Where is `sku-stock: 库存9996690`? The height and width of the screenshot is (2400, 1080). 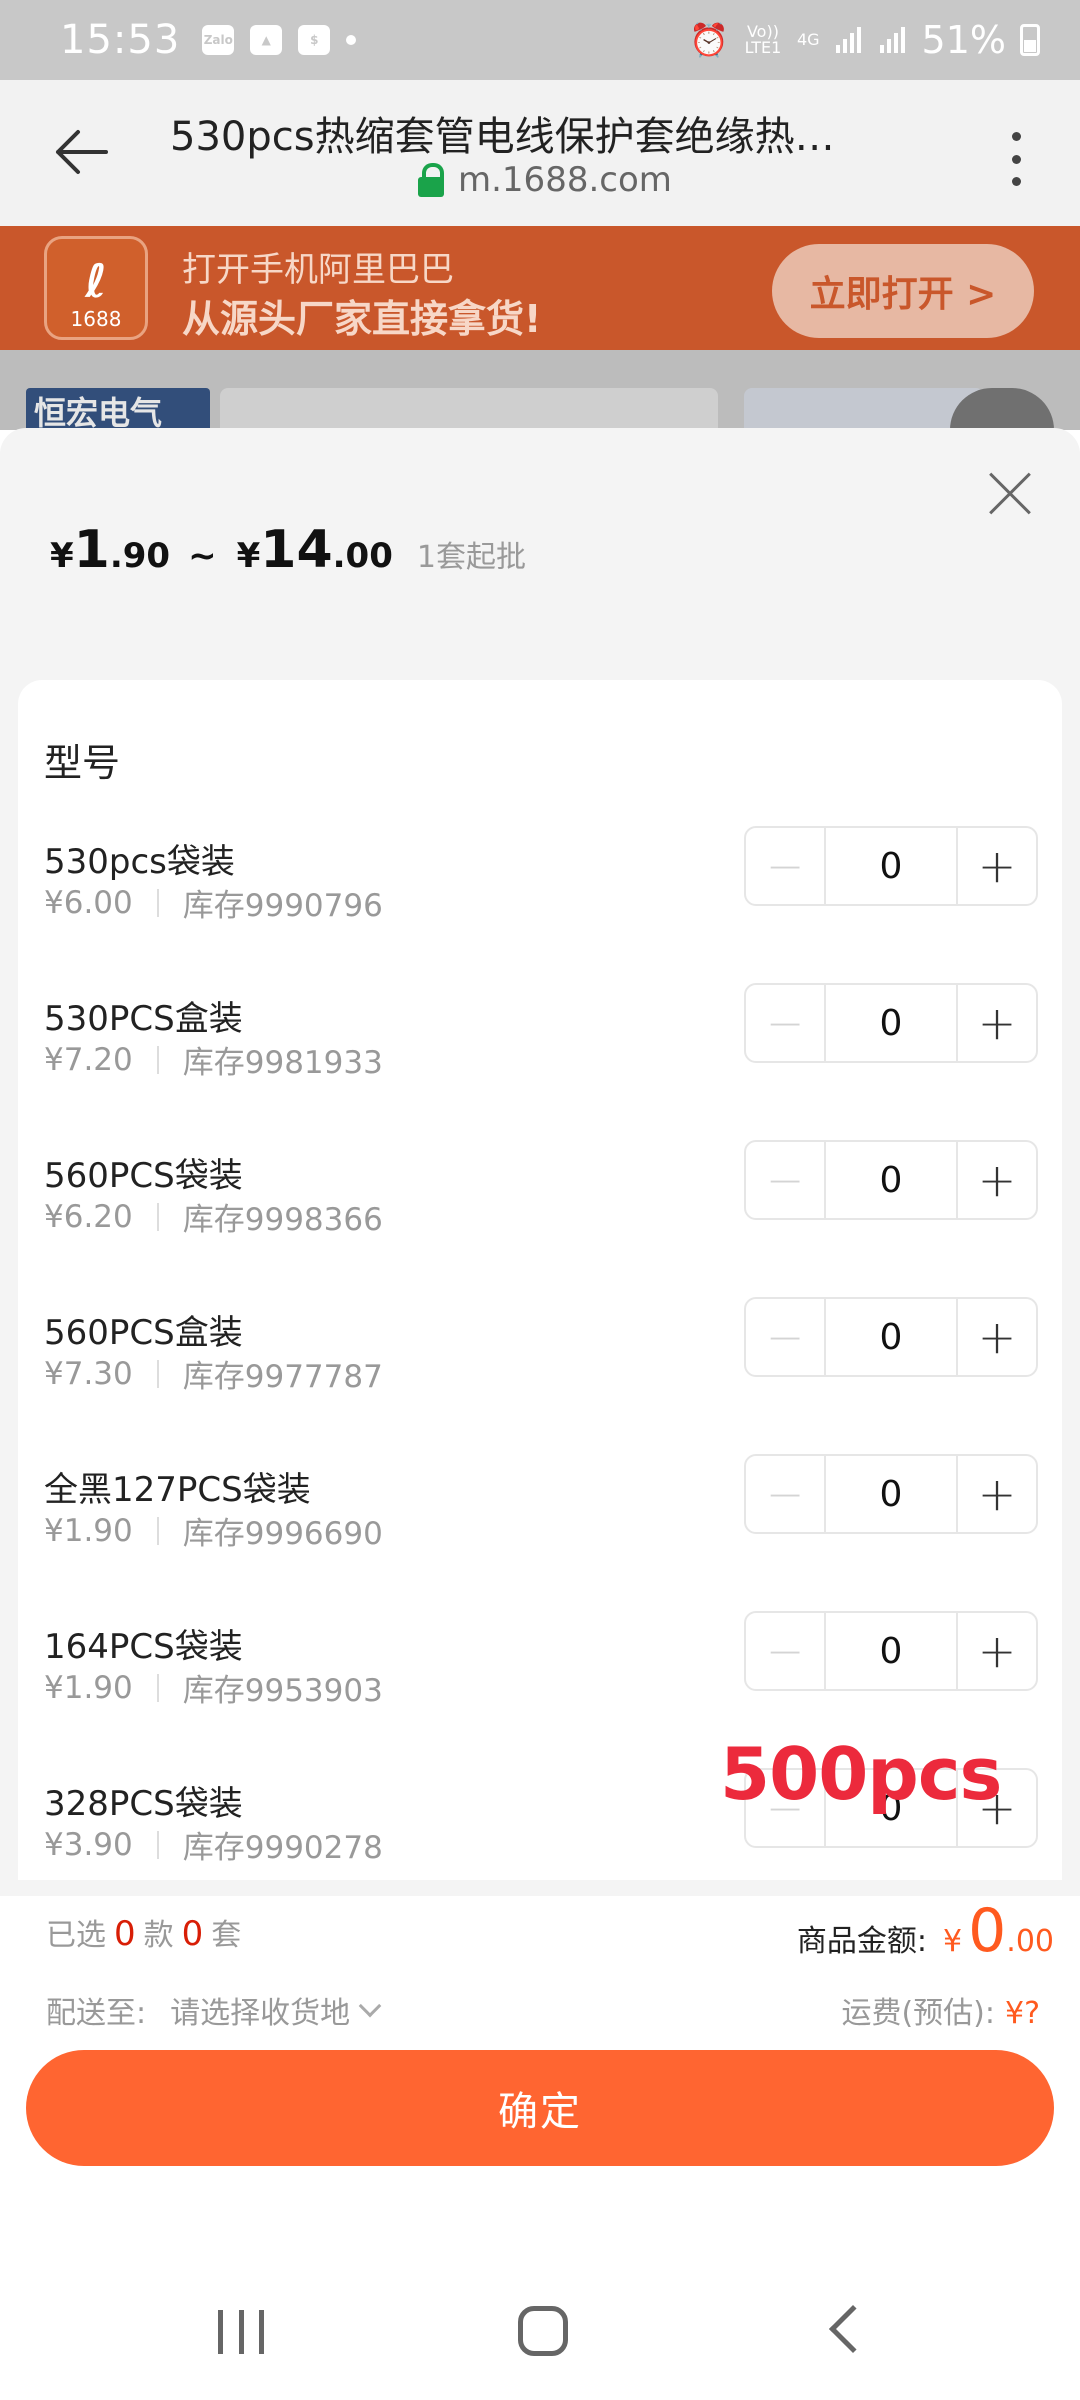 sku-stock: 库存9996690 is located at coordinates (282, 1534).